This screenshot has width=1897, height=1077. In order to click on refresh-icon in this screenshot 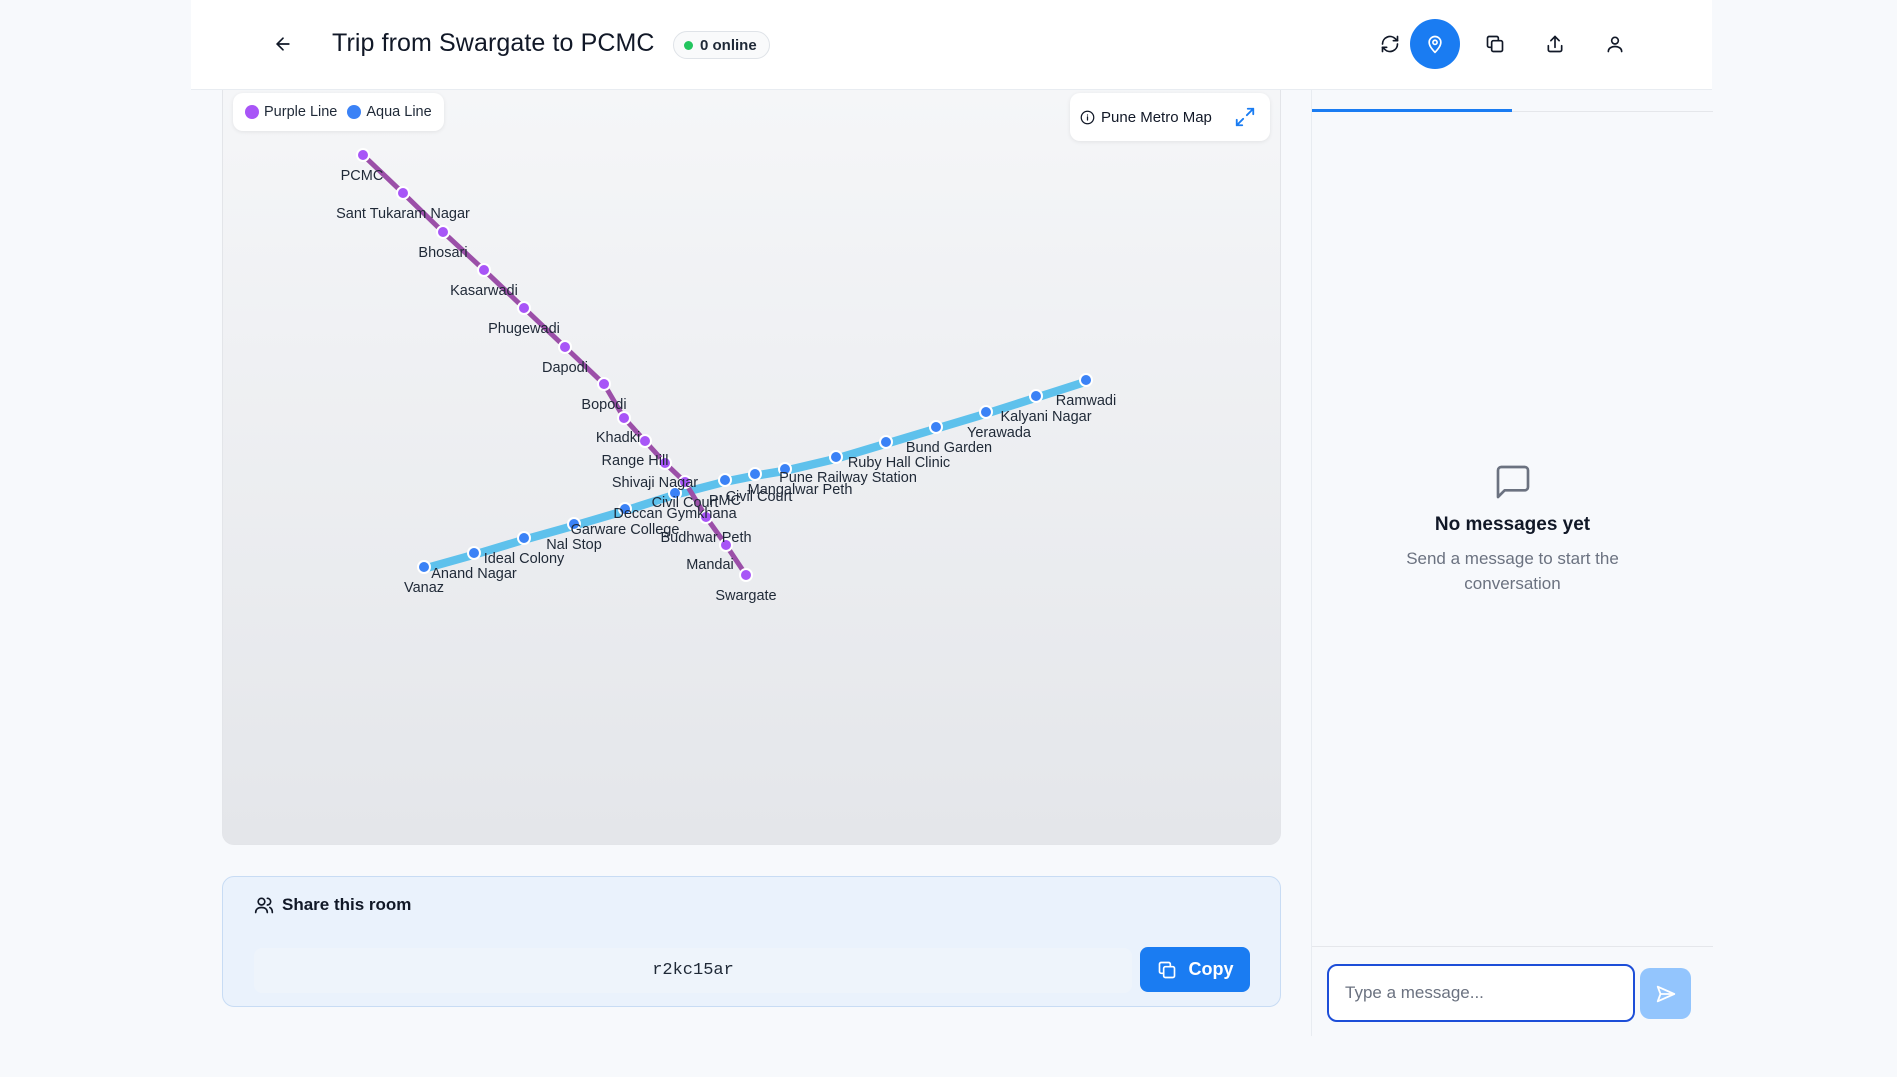, I will do `click(1390, 44)`.